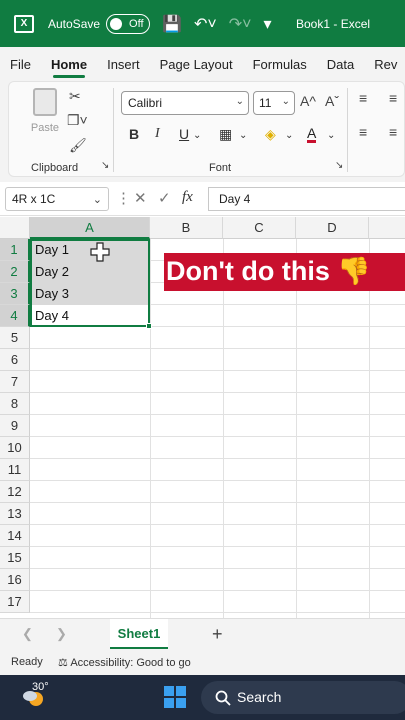 The height and width of the screenshot is (720, 405). What do you see at coordinates (265, 103) in the screenshot?
I see `font-size-value: 11` at bounding box center [265, 103].